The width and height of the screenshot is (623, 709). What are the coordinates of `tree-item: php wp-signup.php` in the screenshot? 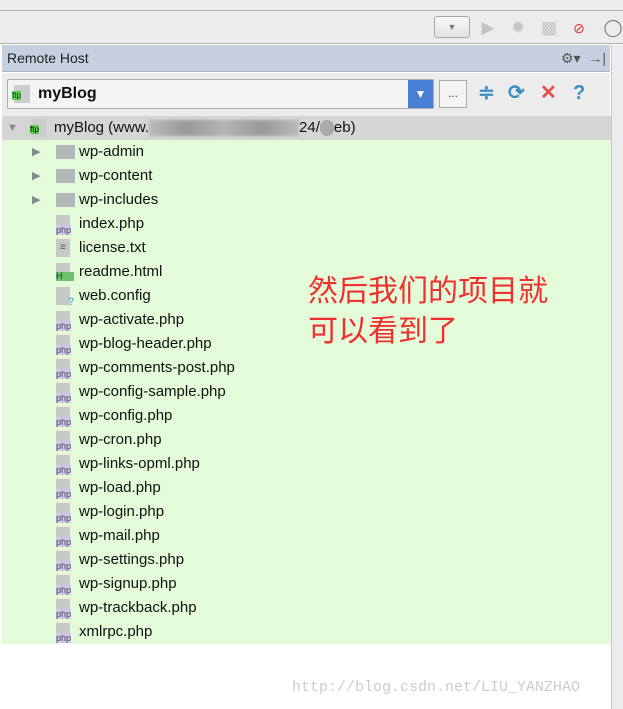 It's located at (307, 584).